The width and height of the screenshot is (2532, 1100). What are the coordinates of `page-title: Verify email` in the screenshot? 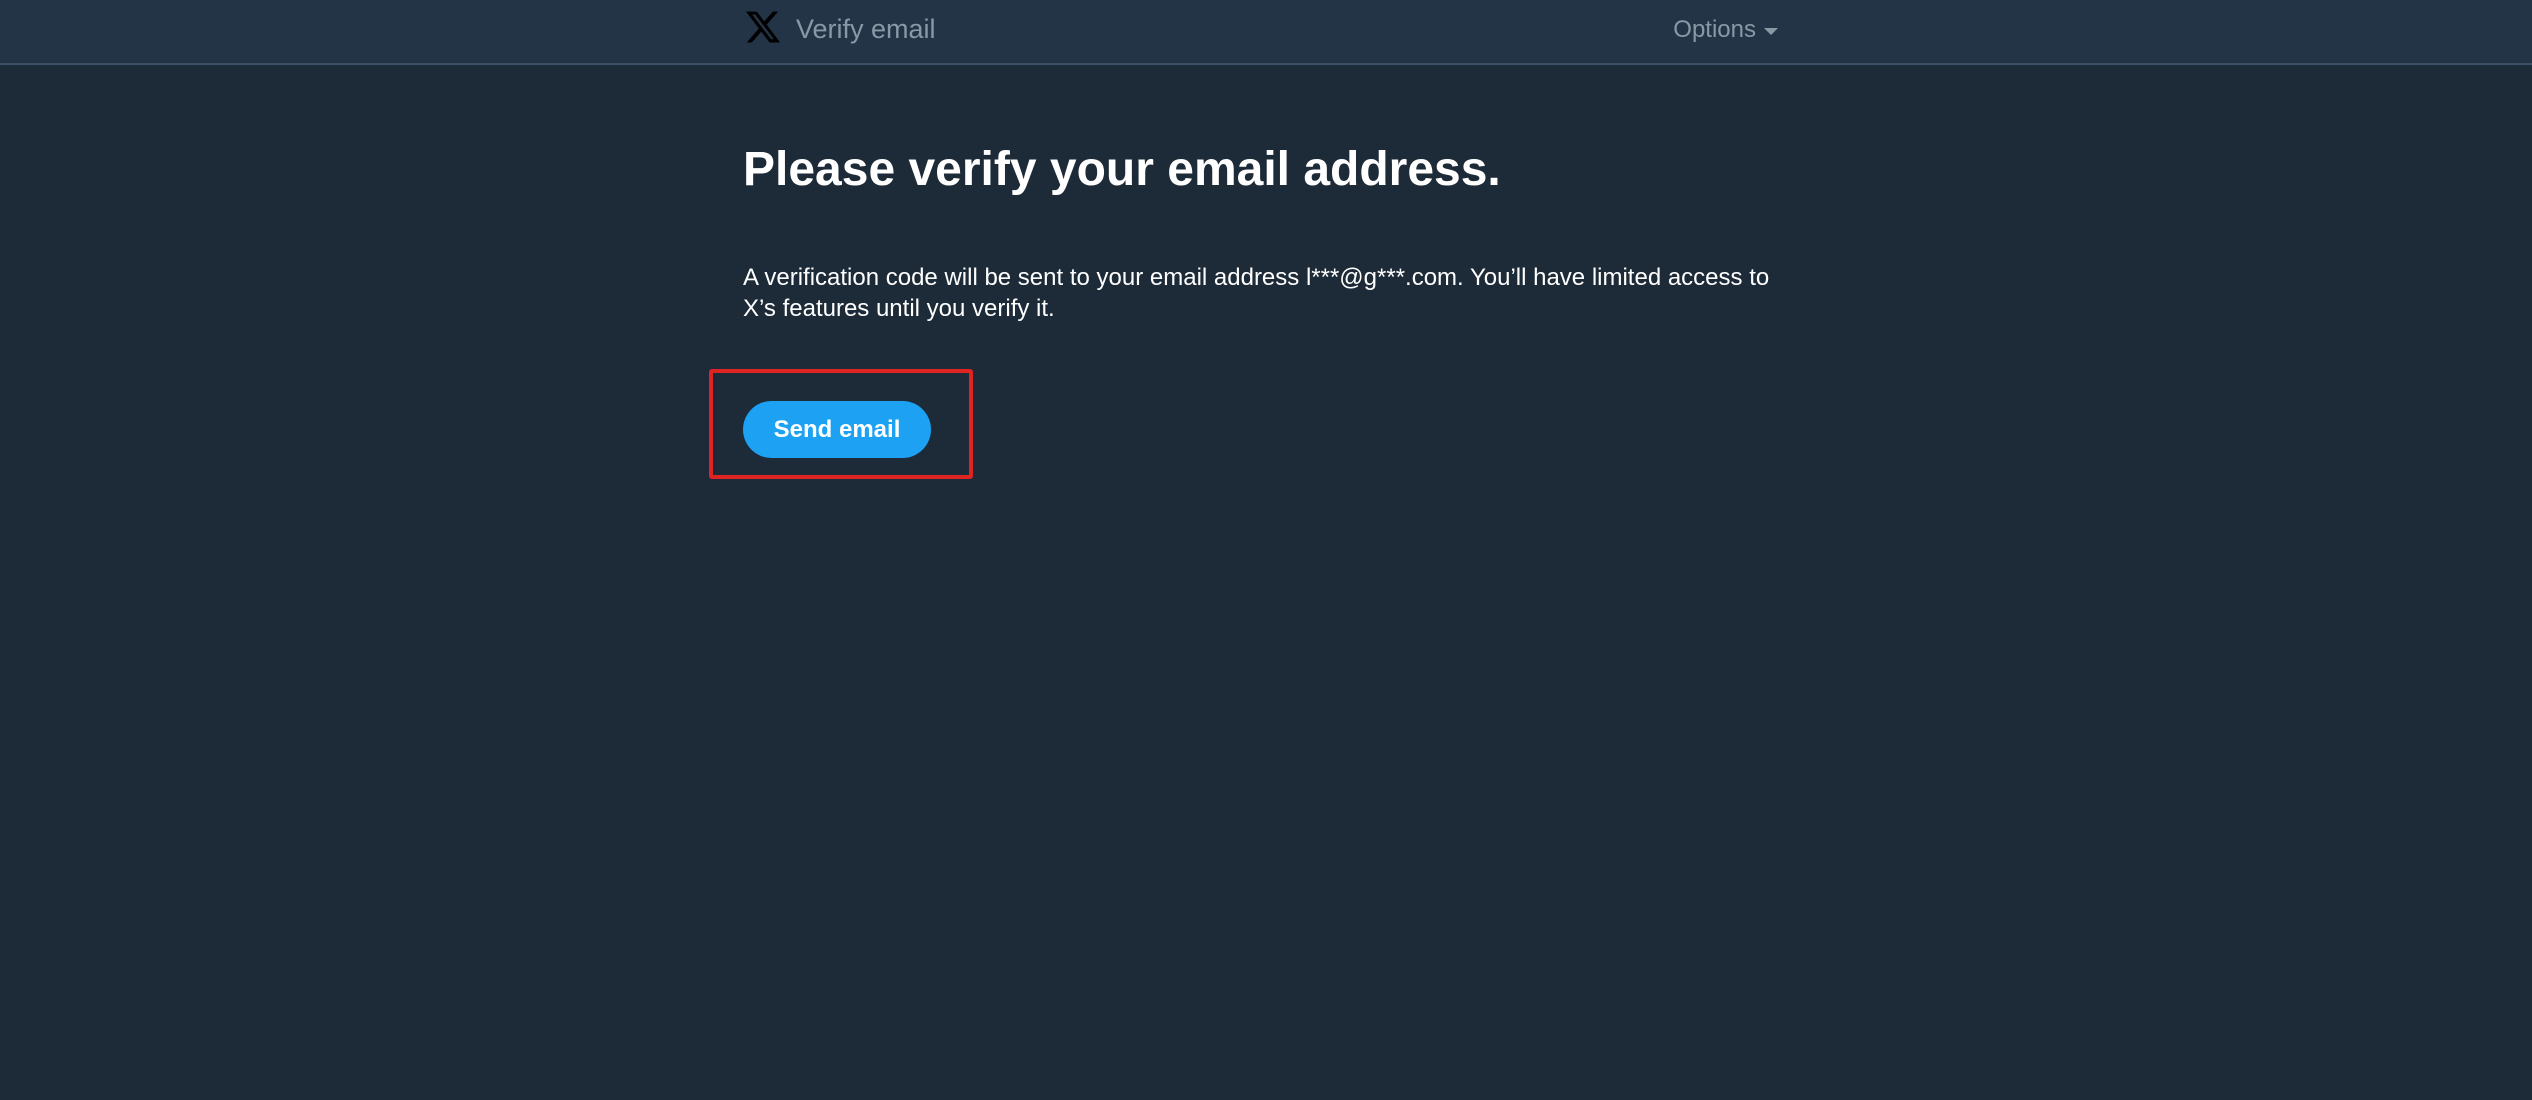 It's located at (866, 29).